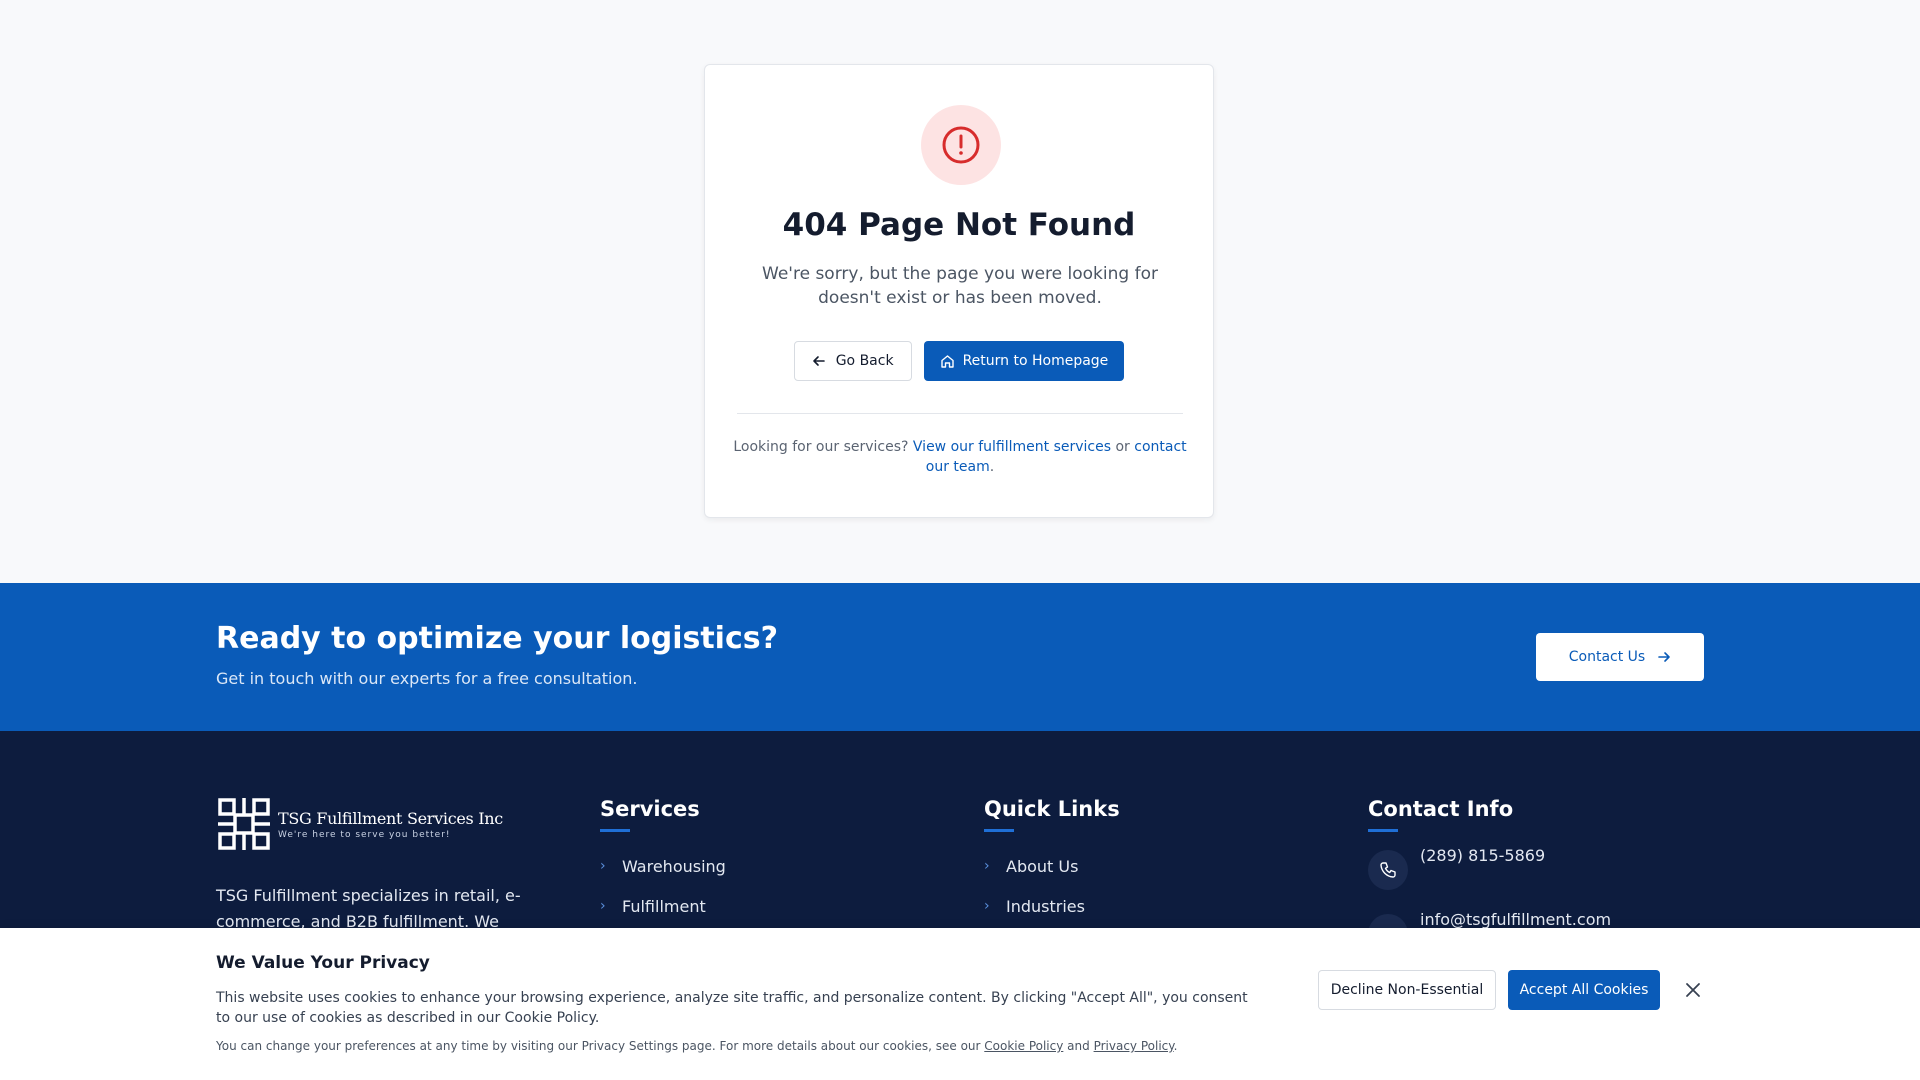  I want to click on page-title: 404 Page Not Found, so click(959, 225).